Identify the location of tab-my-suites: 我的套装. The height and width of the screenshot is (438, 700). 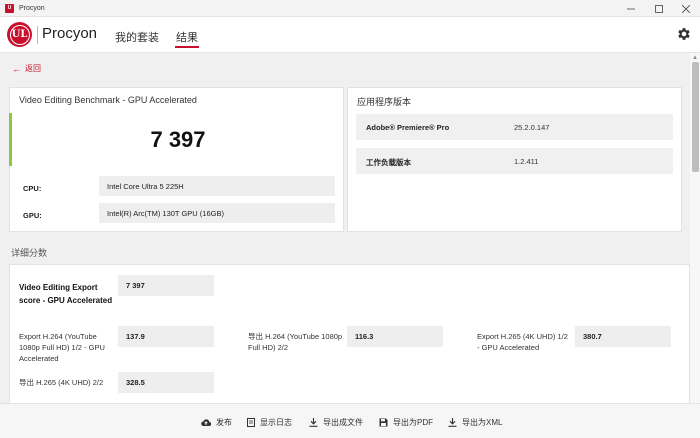
(137, 37).